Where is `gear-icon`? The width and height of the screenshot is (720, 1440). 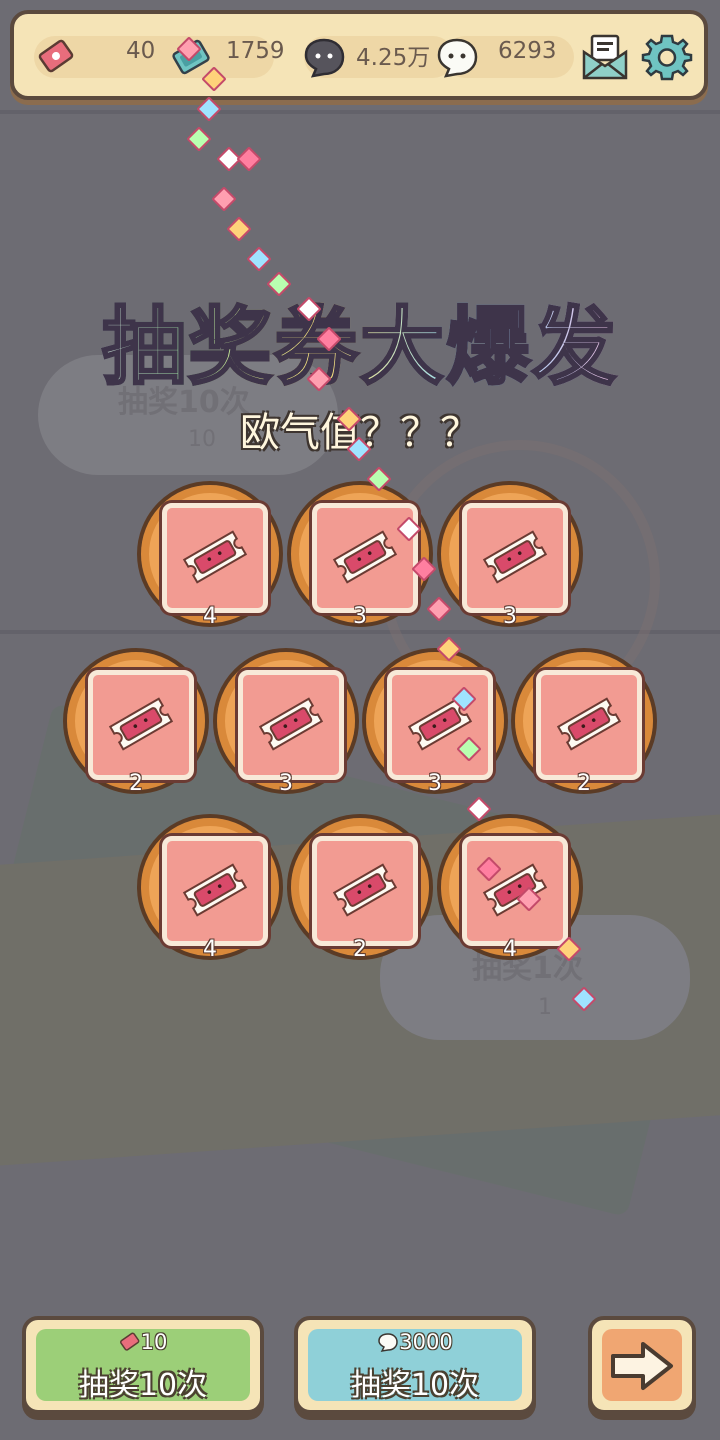 gear-icon is located at coordinates (667, 57).